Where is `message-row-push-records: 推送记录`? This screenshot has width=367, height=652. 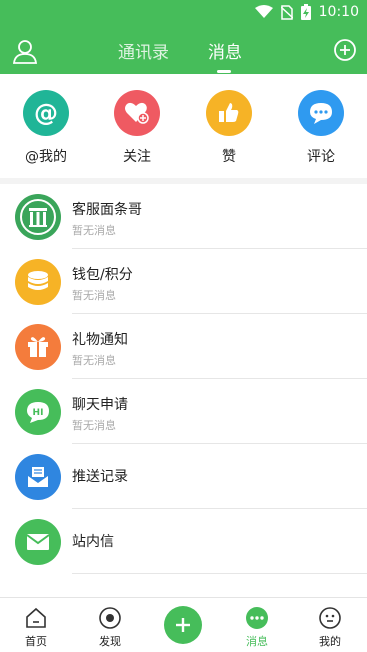
message-row-push-records: 推送记录 is located at coordinates (183, 476).